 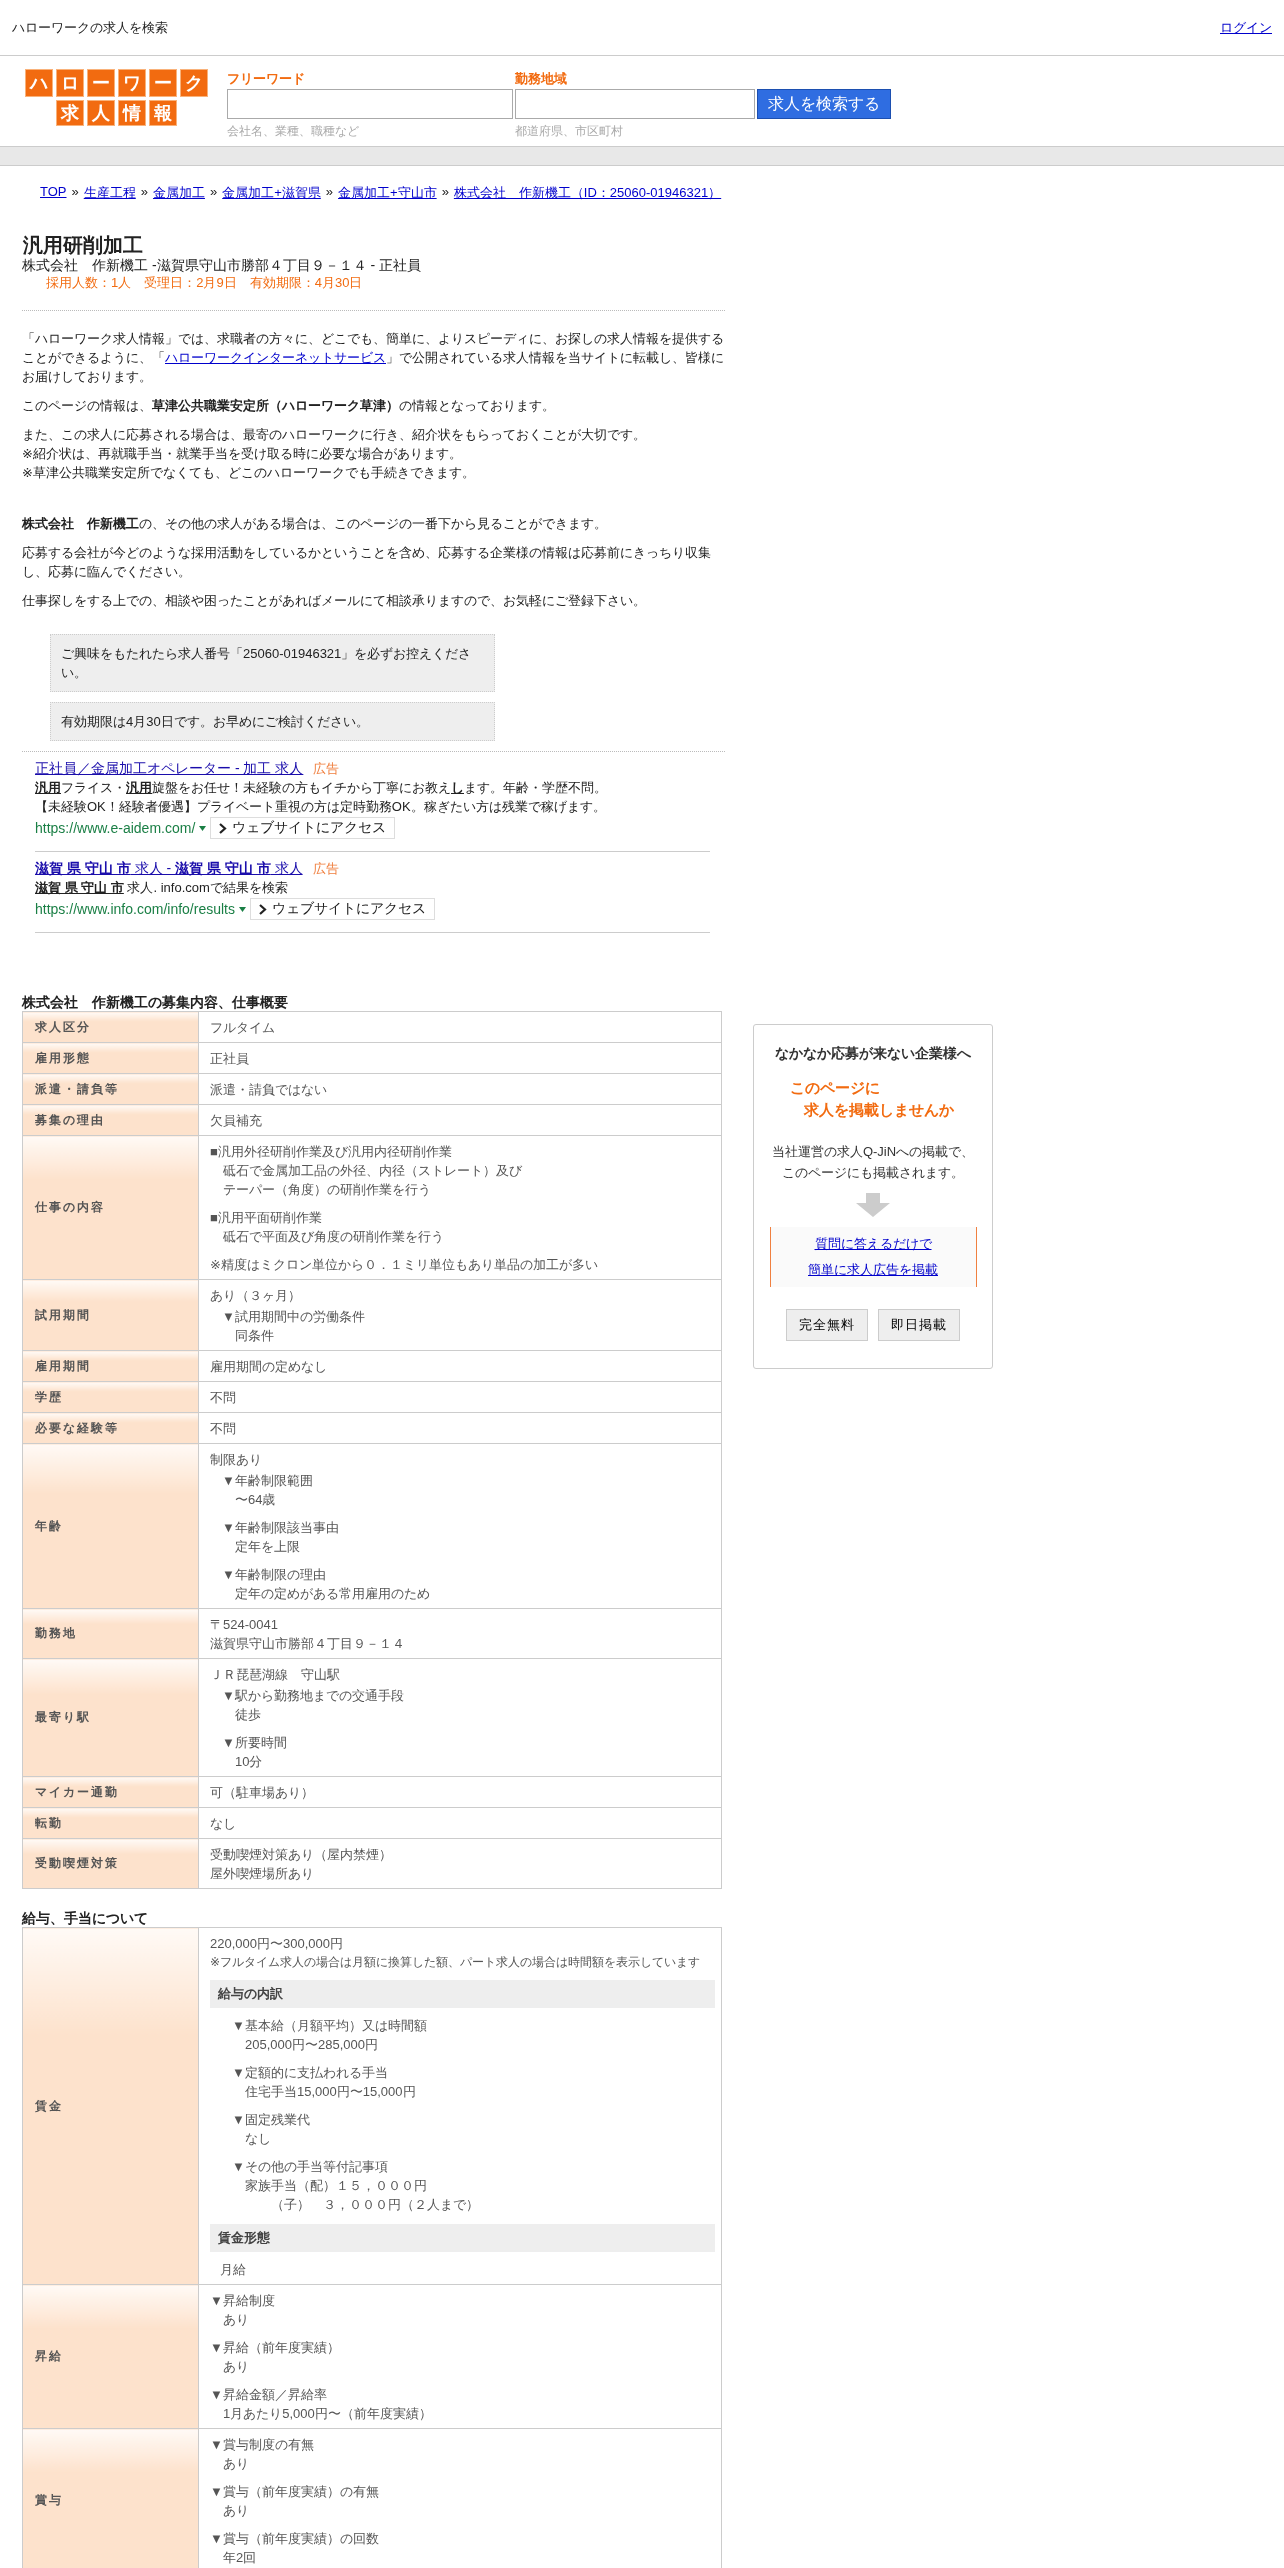 I want to click on promo-link: 簡単に求人広告を掲載, so click(x=873, y=1270).